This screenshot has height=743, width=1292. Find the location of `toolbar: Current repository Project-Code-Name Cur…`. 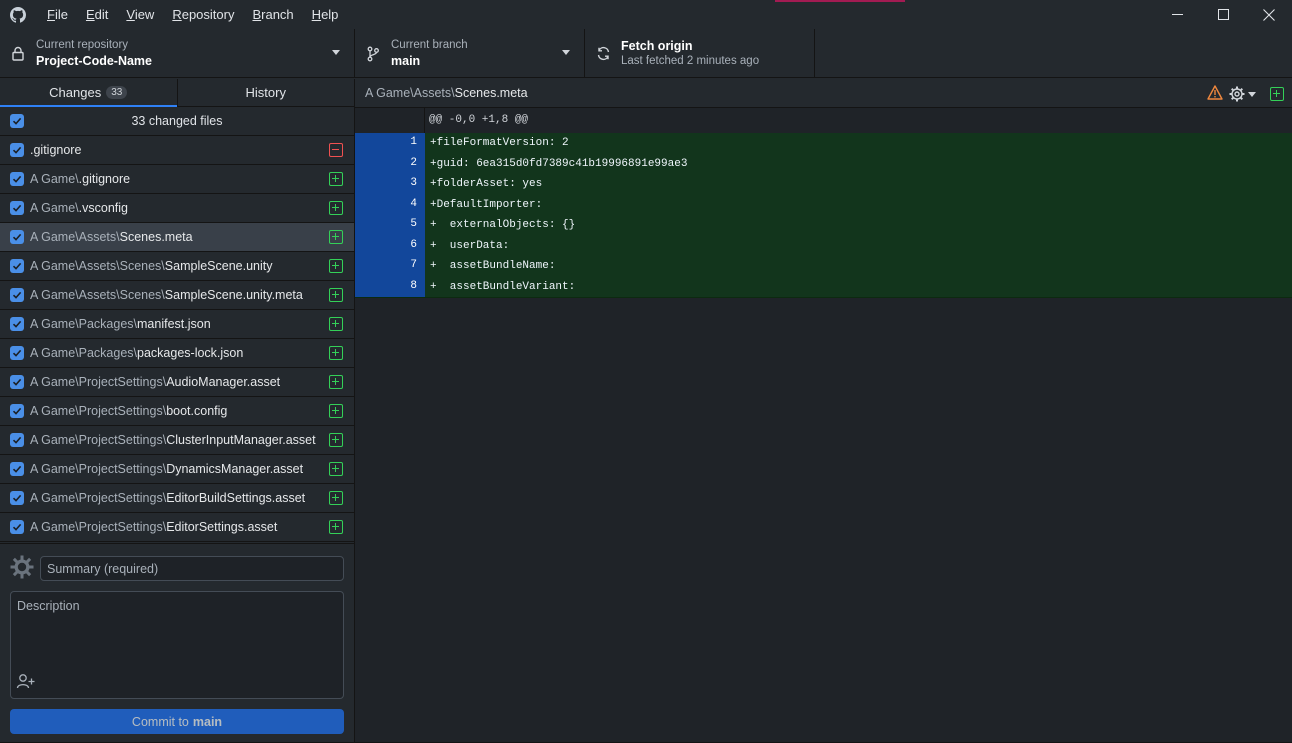

toolbar: Current repository Project-Code-Name Cur… is located at coordinates (646, 53).